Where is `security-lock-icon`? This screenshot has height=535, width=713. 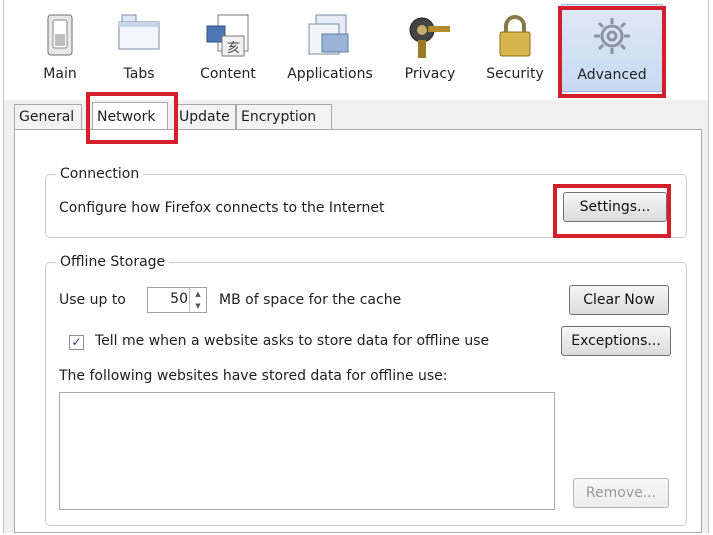 security-lock-icon is located at coordinates (515, 36).